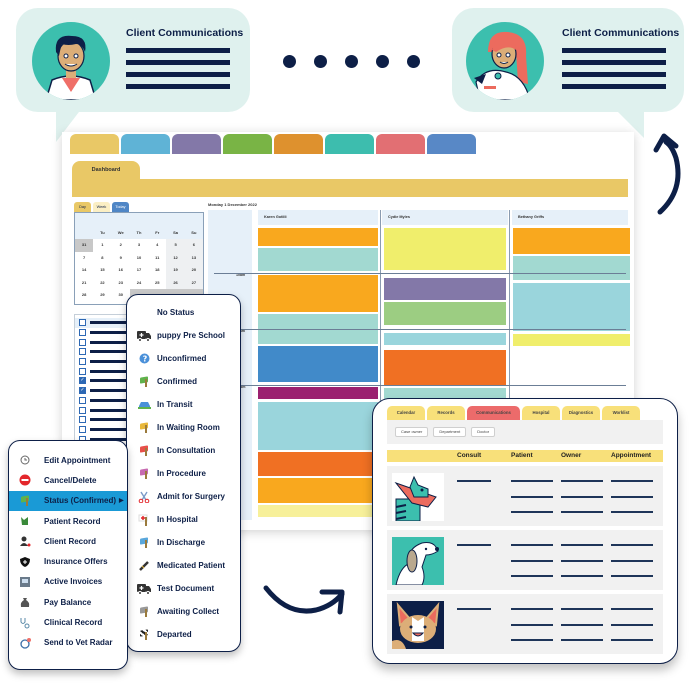 The width and height of the screenshot is (700, 684). Describe the element at coordinates (68, 541) in the screenshot. I see `menu-item-client-record: Client Record` at that location.